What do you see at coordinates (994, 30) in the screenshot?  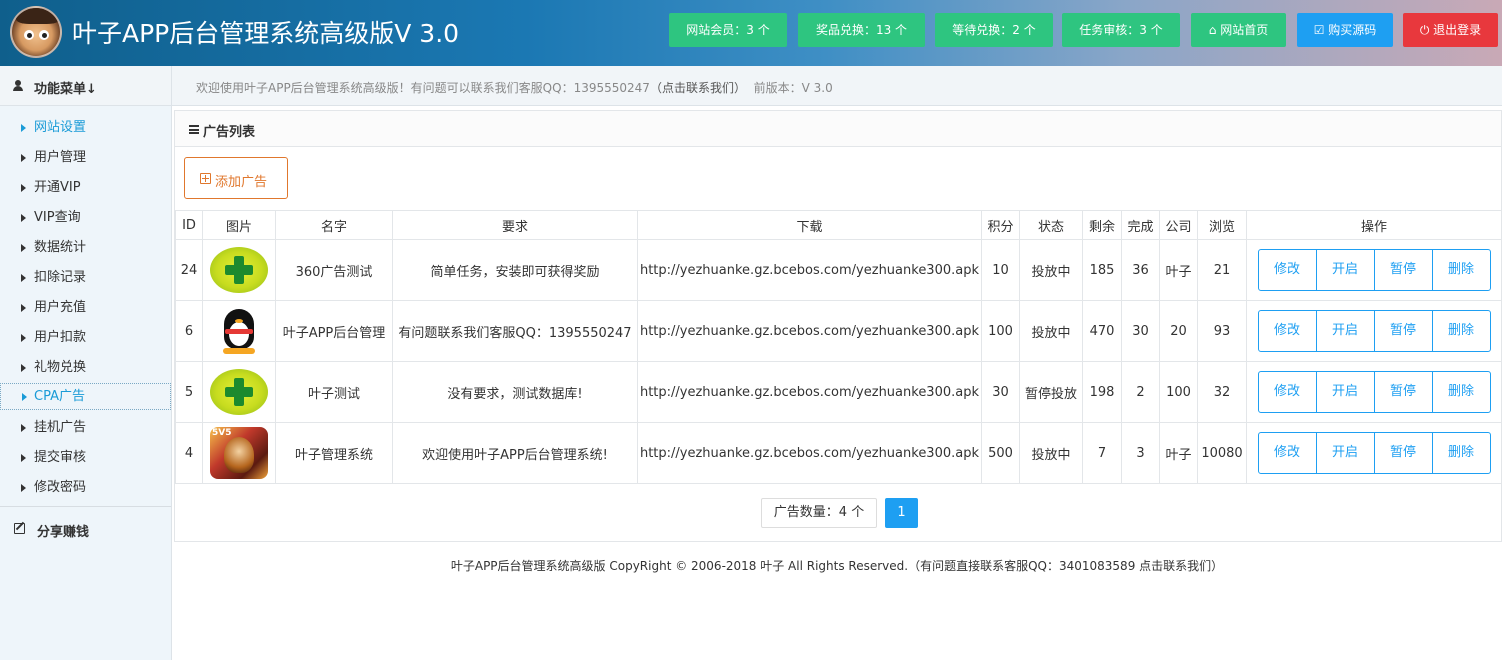 I see `stat-pending-button: 等待兑换：2 个` at bounding box center [994, 30].